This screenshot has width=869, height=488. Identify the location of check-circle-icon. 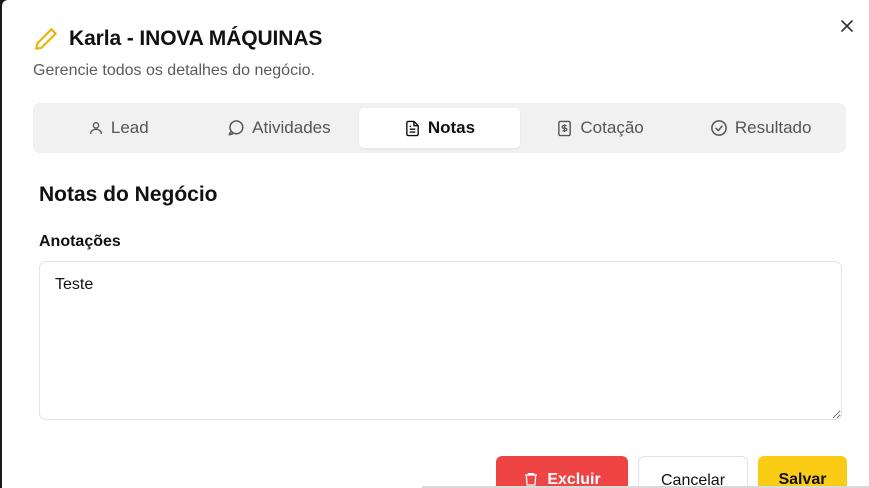
(719, 128).